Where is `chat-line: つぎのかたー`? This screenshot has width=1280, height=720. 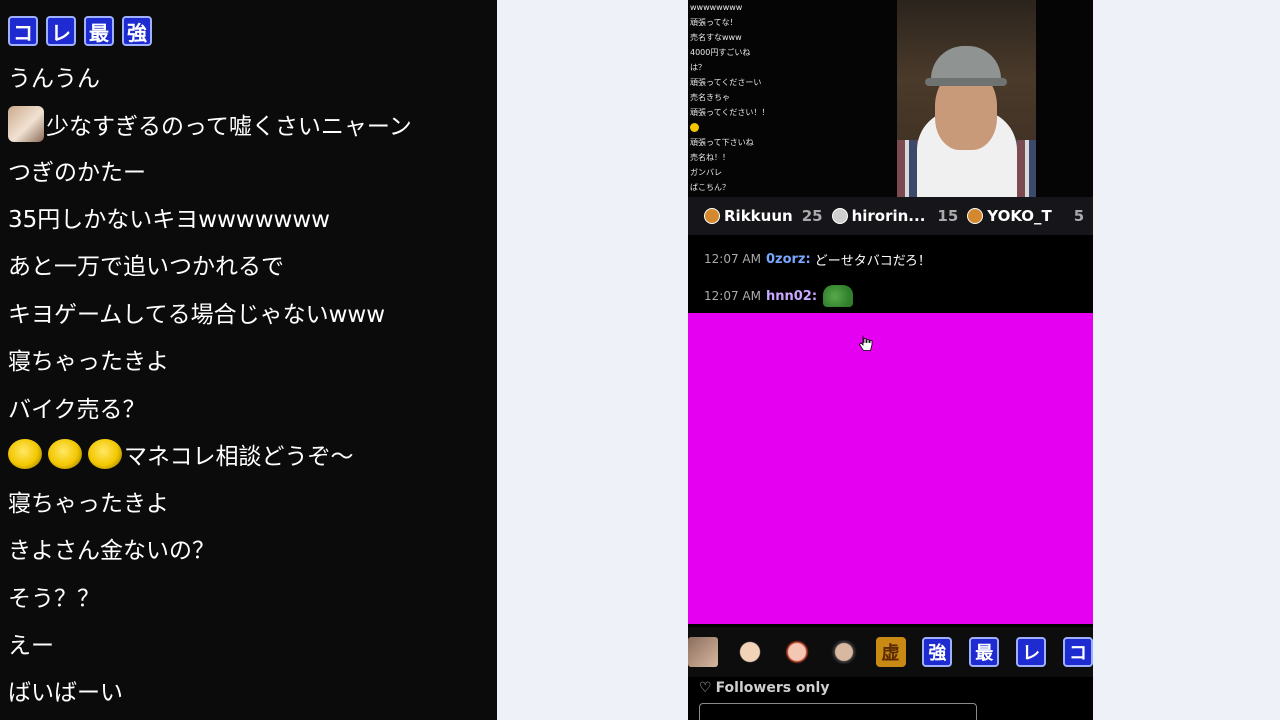 chat-line: つぎのかたー is located at coordinates (77, 170).